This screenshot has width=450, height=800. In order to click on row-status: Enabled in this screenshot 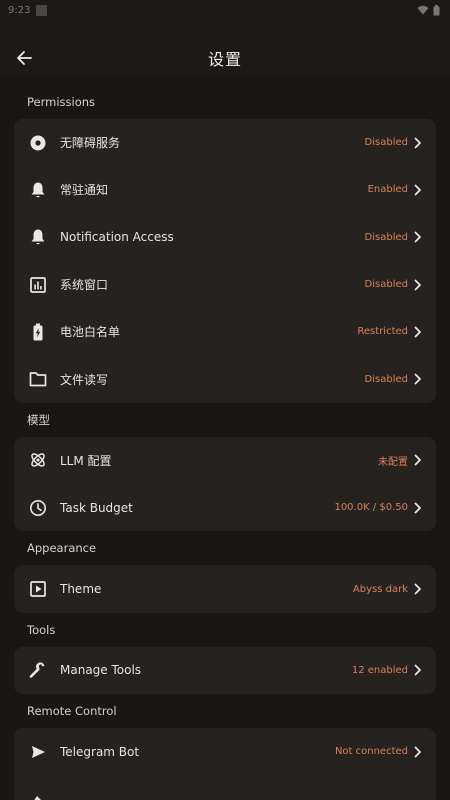, I will do `click(387, 190)`.